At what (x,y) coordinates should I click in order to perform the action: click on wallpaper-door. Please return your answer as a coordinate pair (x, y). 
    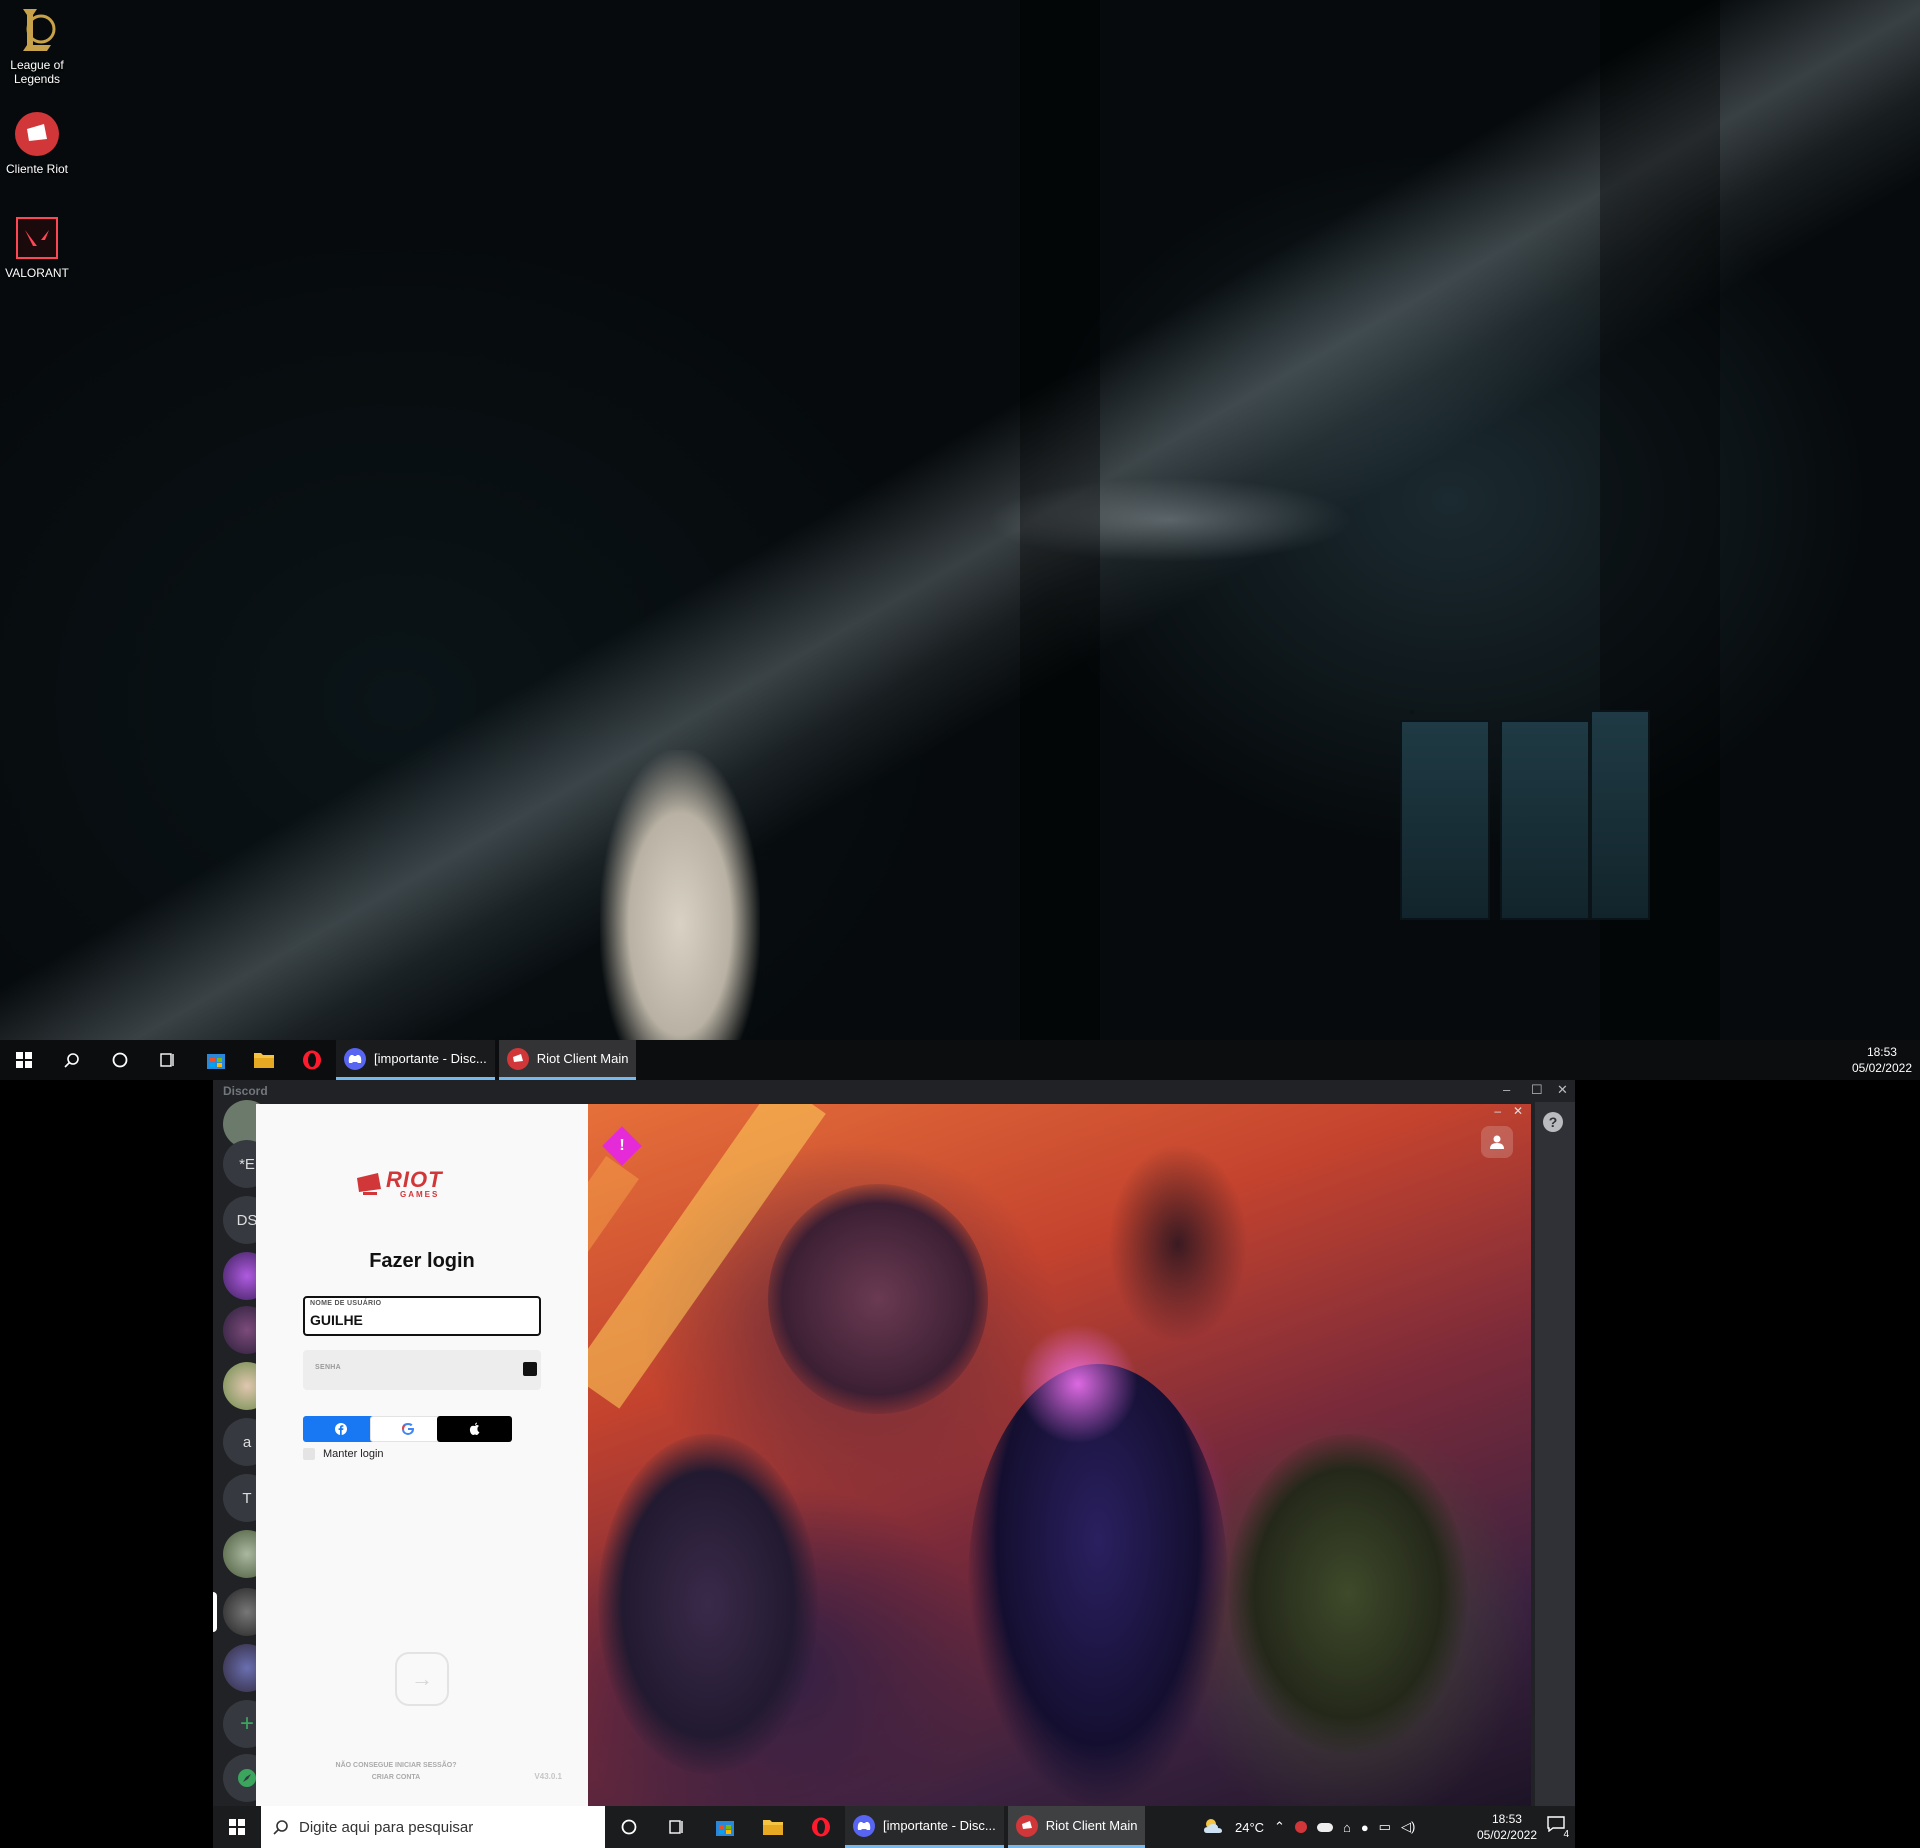
    Looking at the image, I should click on (1545, 820).